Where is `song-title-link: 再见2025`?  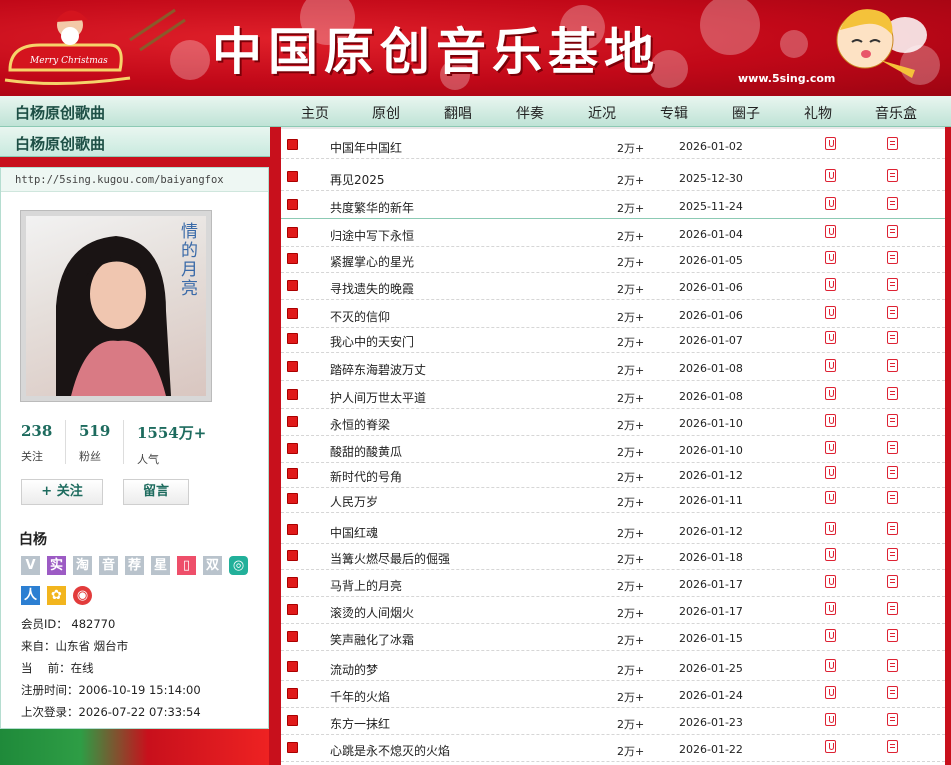
song-title-link: 再见2025 is located at coordinates (357, 179).